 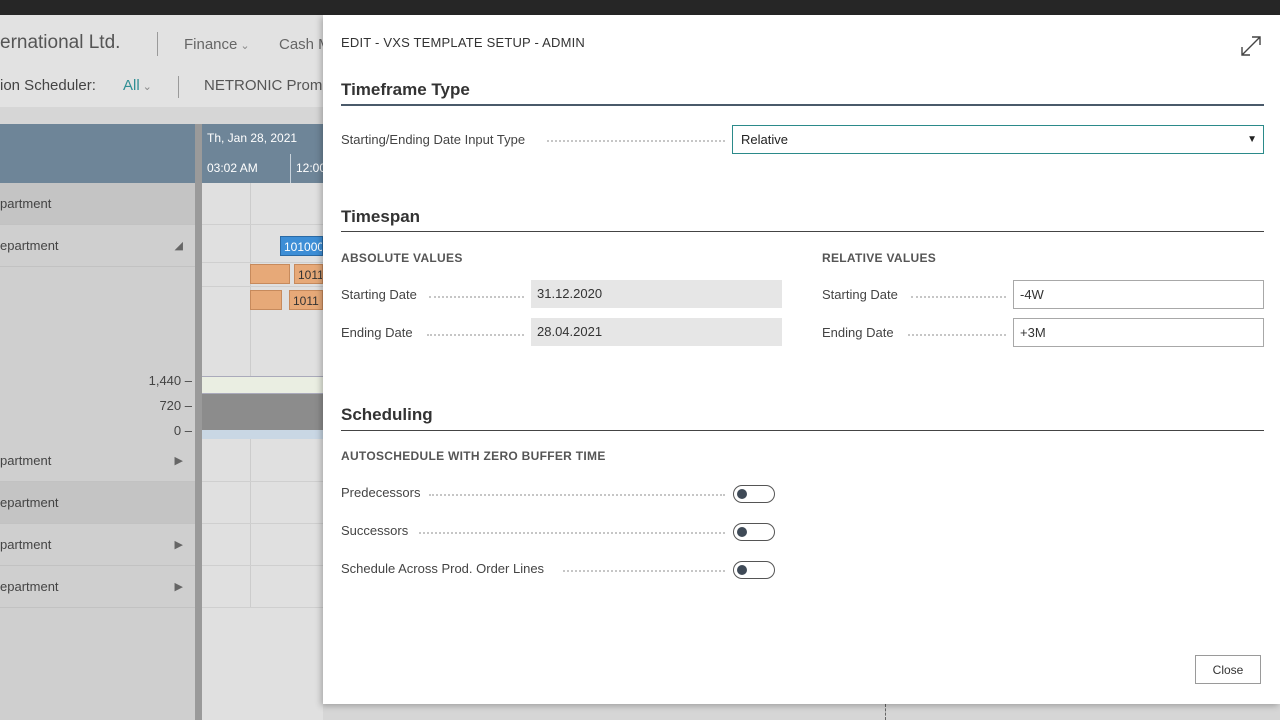 What do you see at coordinates (405, 89) in the screenshot?
I see `section-title-timeframe: Timeframe Type` at bounding box center [405, 89].